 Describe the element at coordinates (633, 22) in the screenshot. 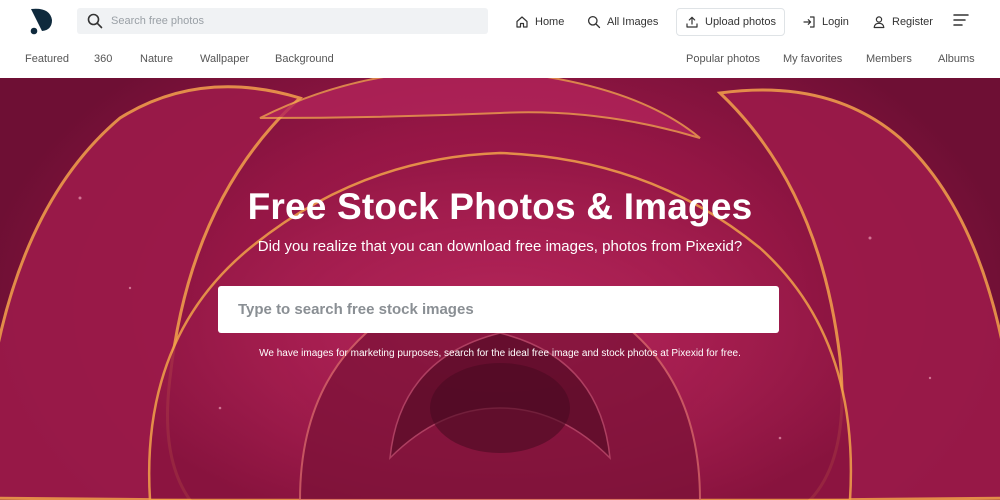

I see `nav-all-images-label: All Images` at that location.